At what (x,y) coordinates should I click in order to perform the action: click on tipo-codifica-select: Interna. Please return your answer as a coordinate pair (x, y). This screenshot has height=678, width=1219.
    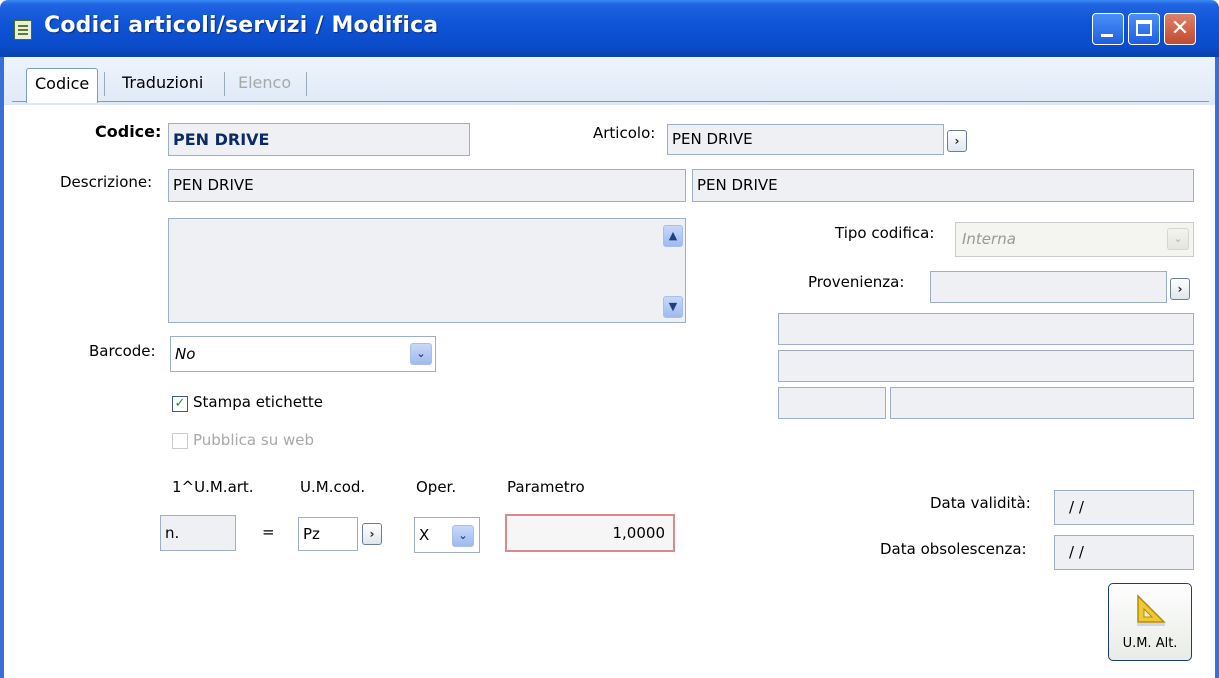
    Looking at the image, I should click on (1074, 239).